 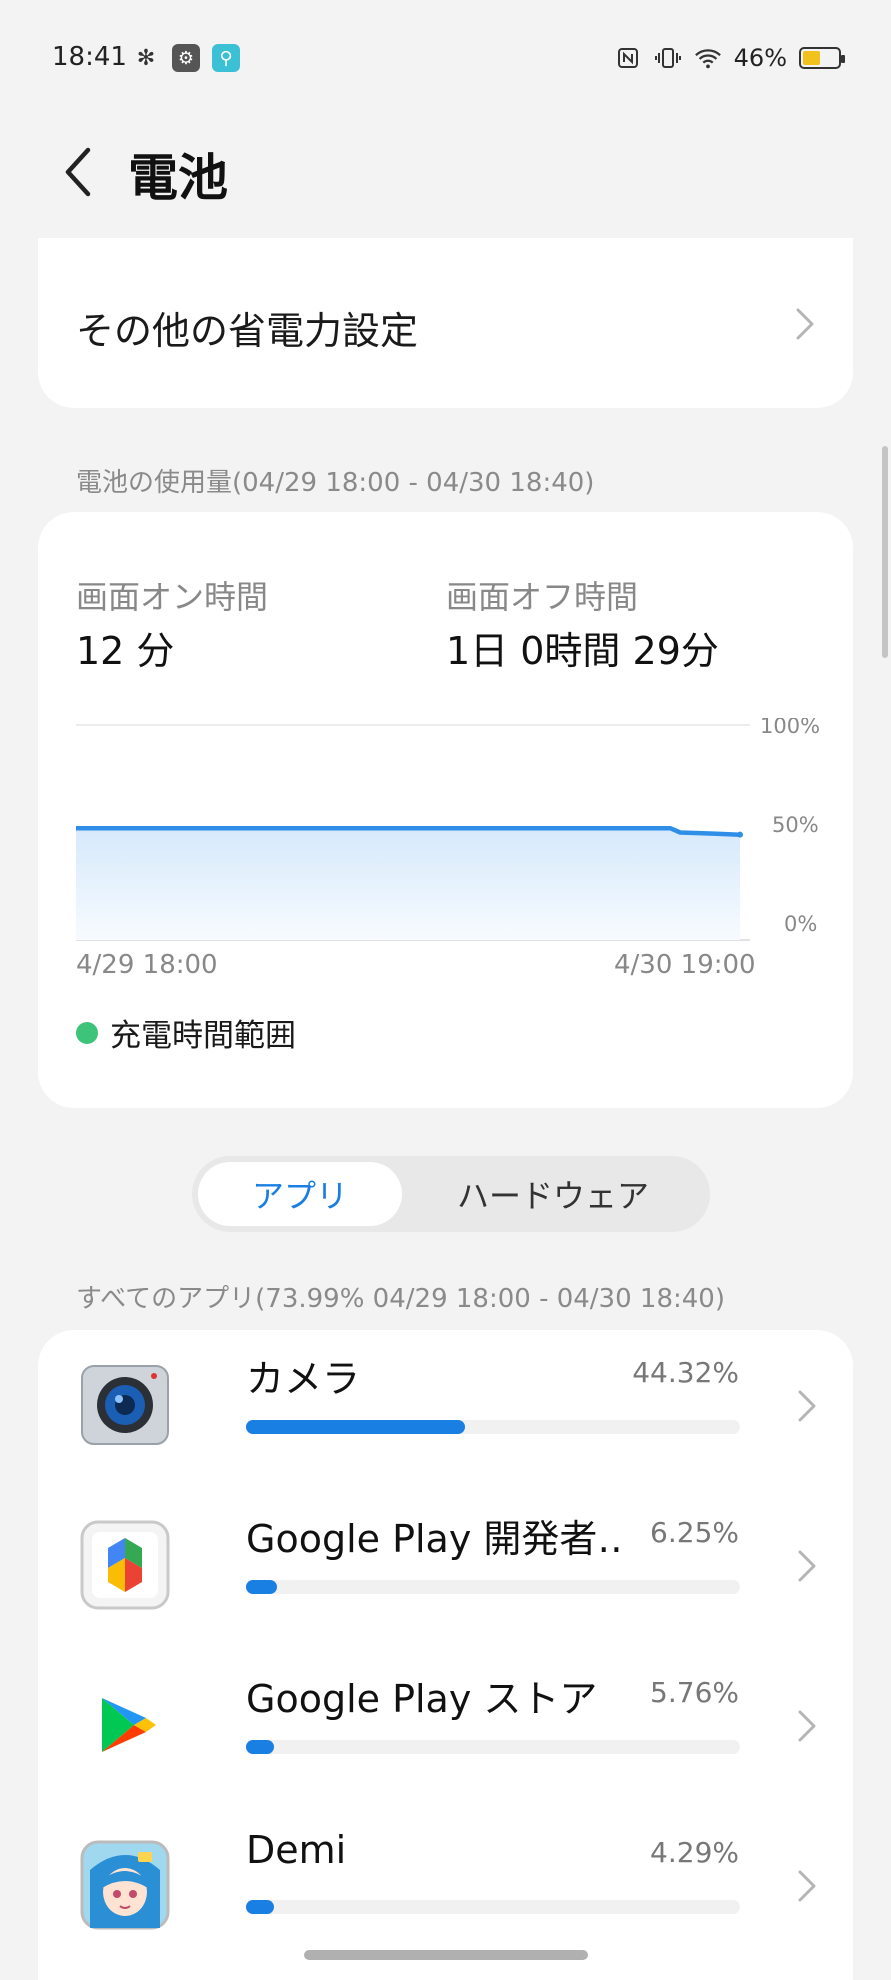 What do you see at coordinates (125, 1565) in the screenshot?
I see `google-play-services-icon` at bounding box center [125, 1565].